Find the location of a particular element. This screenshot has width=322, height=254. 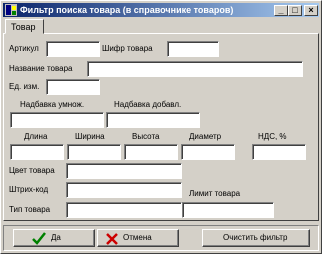

limit-input is located at coordinates (228, 210).